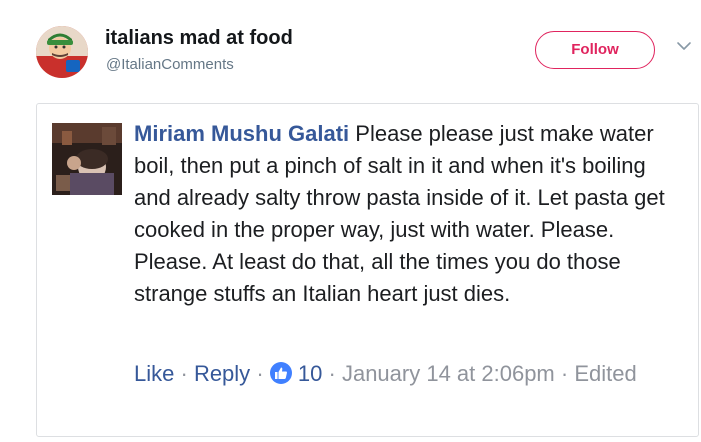 The image size is (701, 442). What do you see at coordinates (154, 373) in the screenshot?
I see `like-link: Like` at bounding box center [154, 373].